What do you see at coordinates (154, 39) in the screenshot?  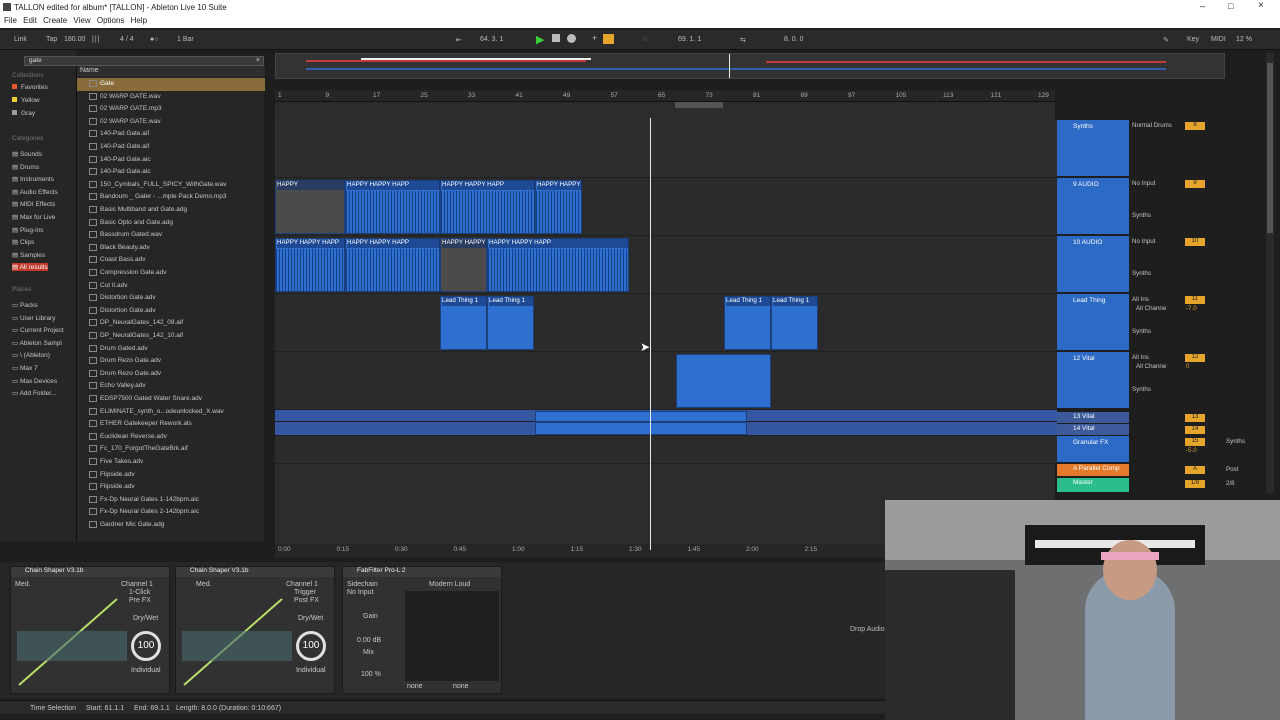 I see `loop-record-icon: ●○` at bounding box center [154, 39].